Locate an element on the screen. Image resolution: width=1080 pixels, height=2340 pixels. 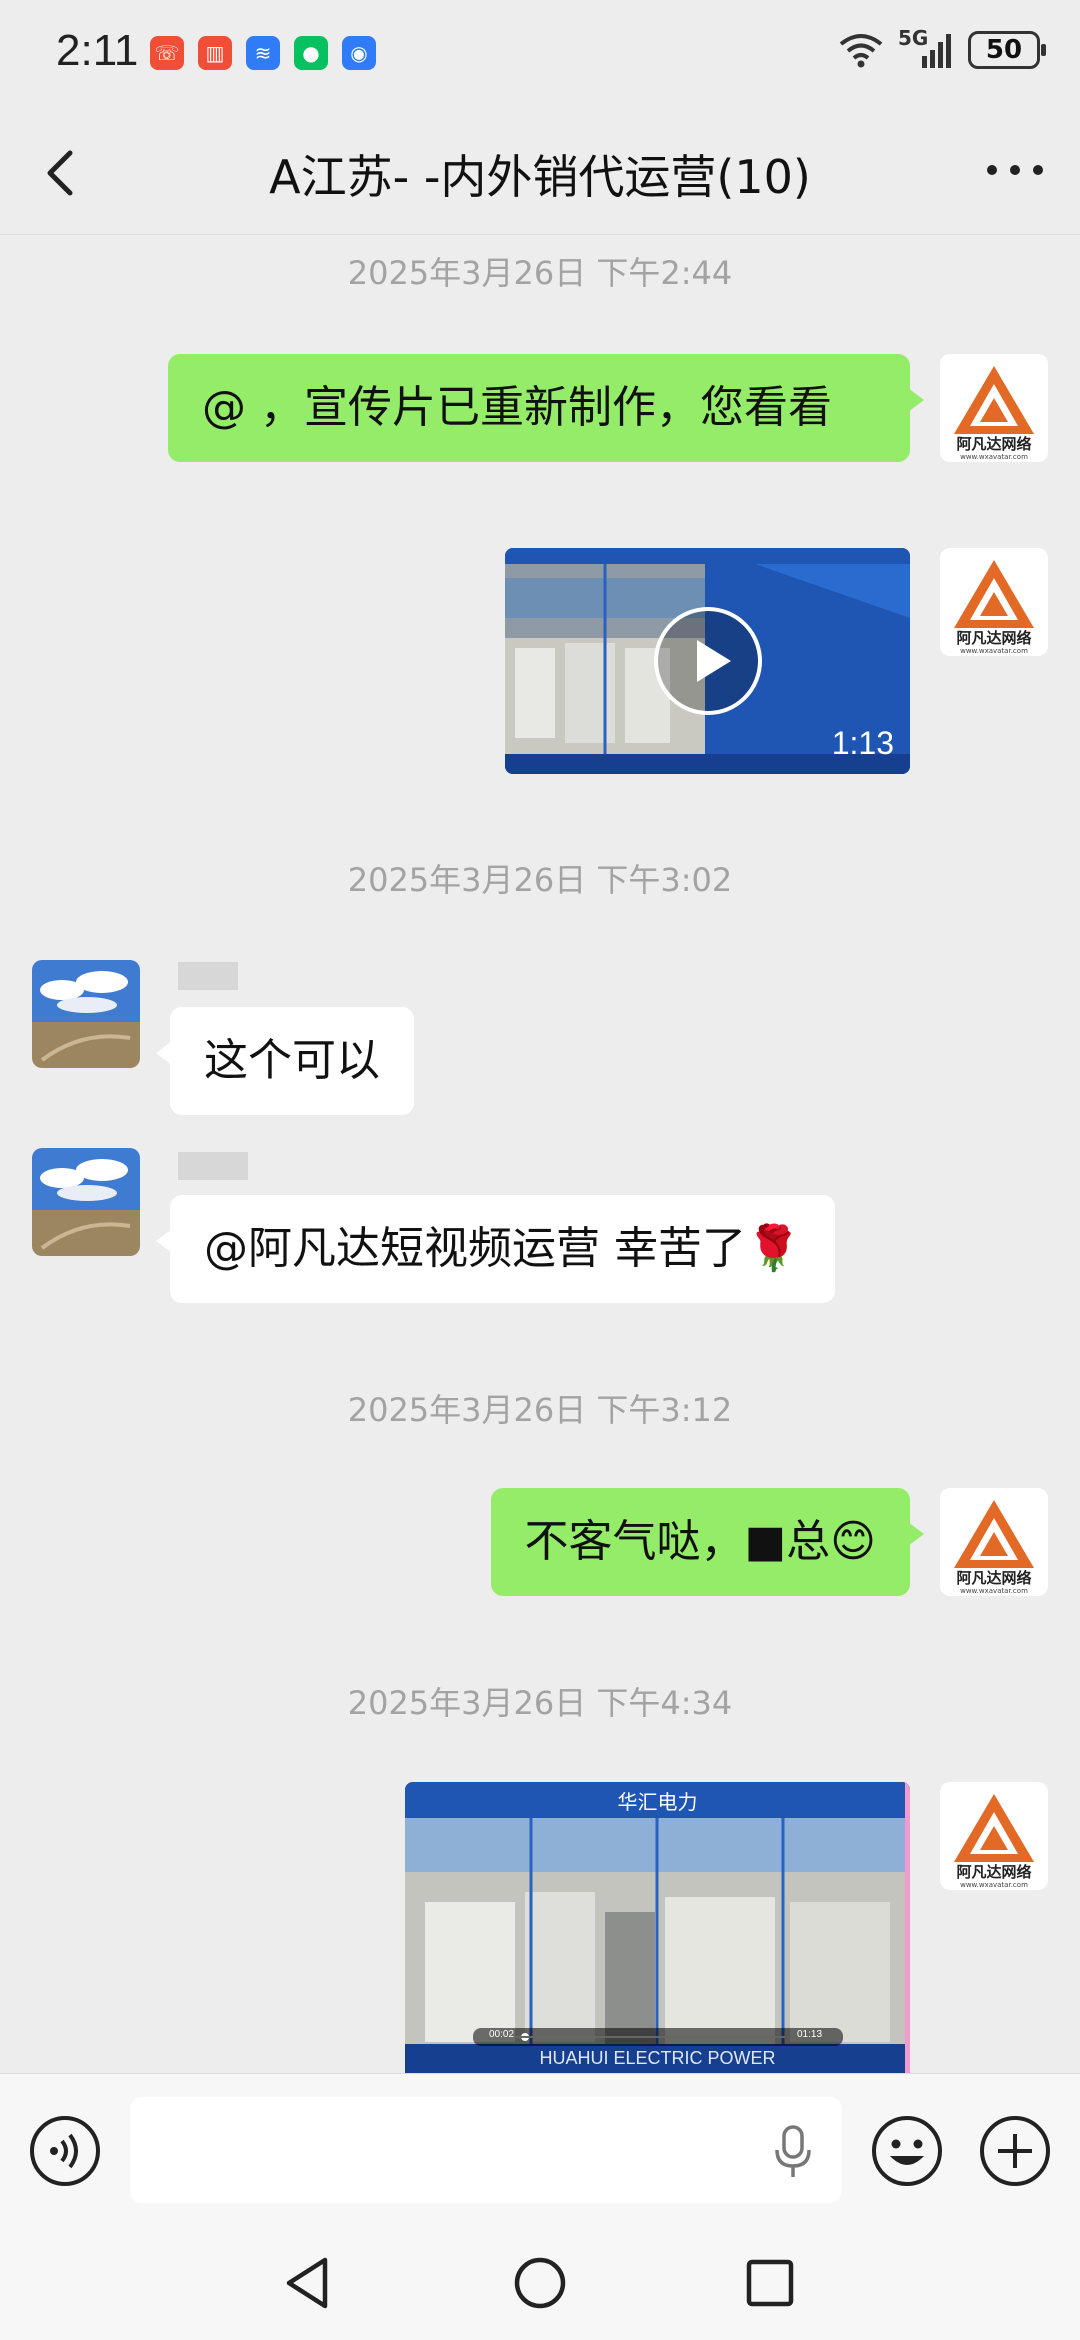
notification-icons: ☏ ▥ ≋ ● ◉ is located at coordinates (263, 53).